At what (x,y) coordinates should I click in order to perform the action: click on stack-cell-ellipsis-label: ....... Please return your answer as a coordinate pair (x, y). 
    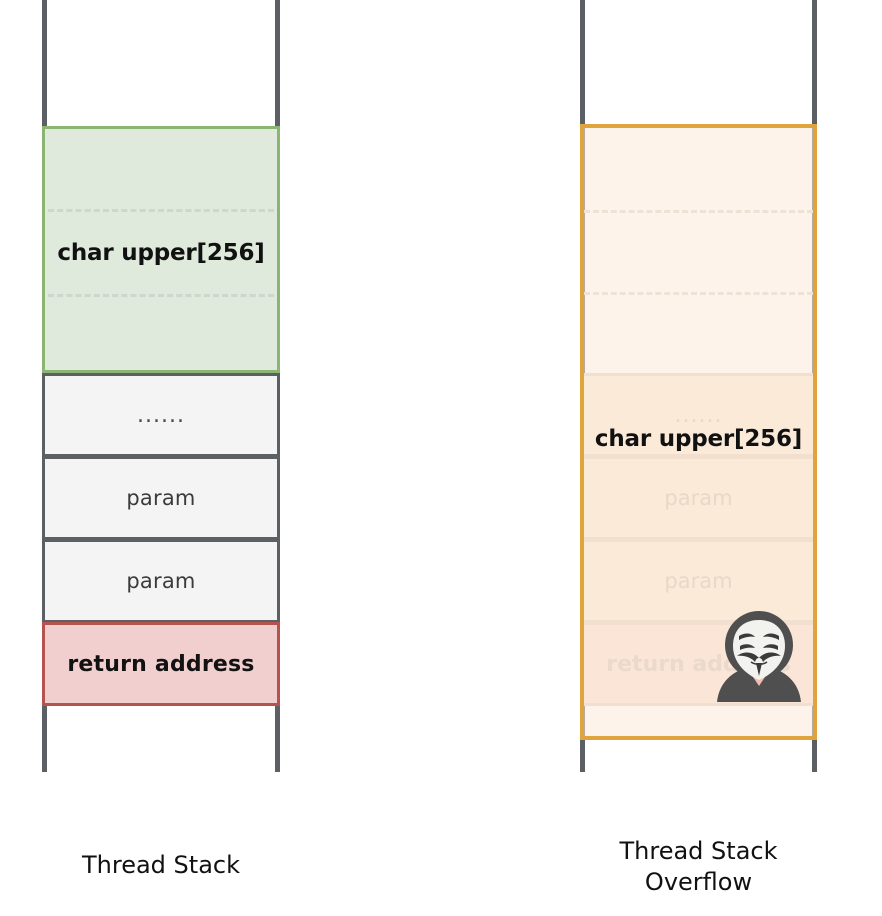
    Looking at the image, I should click on (161, 415).